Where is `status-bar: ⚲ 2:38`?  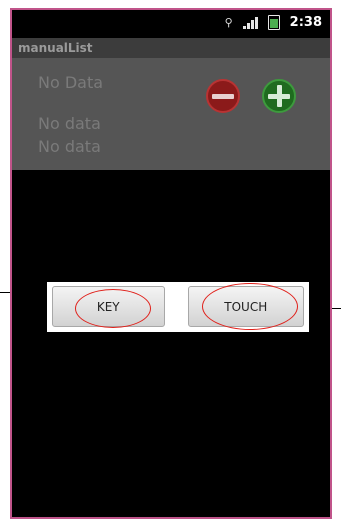
status-bar: ⚲ 2:38 is located at coordinates (171, 24).